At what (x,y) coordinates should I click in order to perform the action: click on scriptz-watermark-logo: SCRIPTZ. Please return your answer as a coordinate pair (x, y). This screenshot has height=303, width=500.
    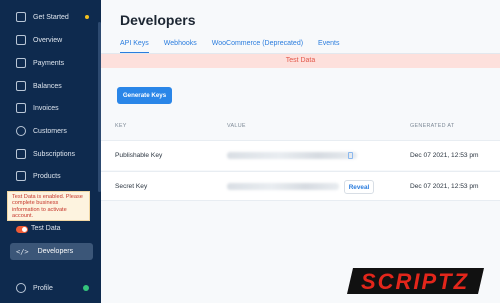
    Looking at the image, I should click on (415, 281).